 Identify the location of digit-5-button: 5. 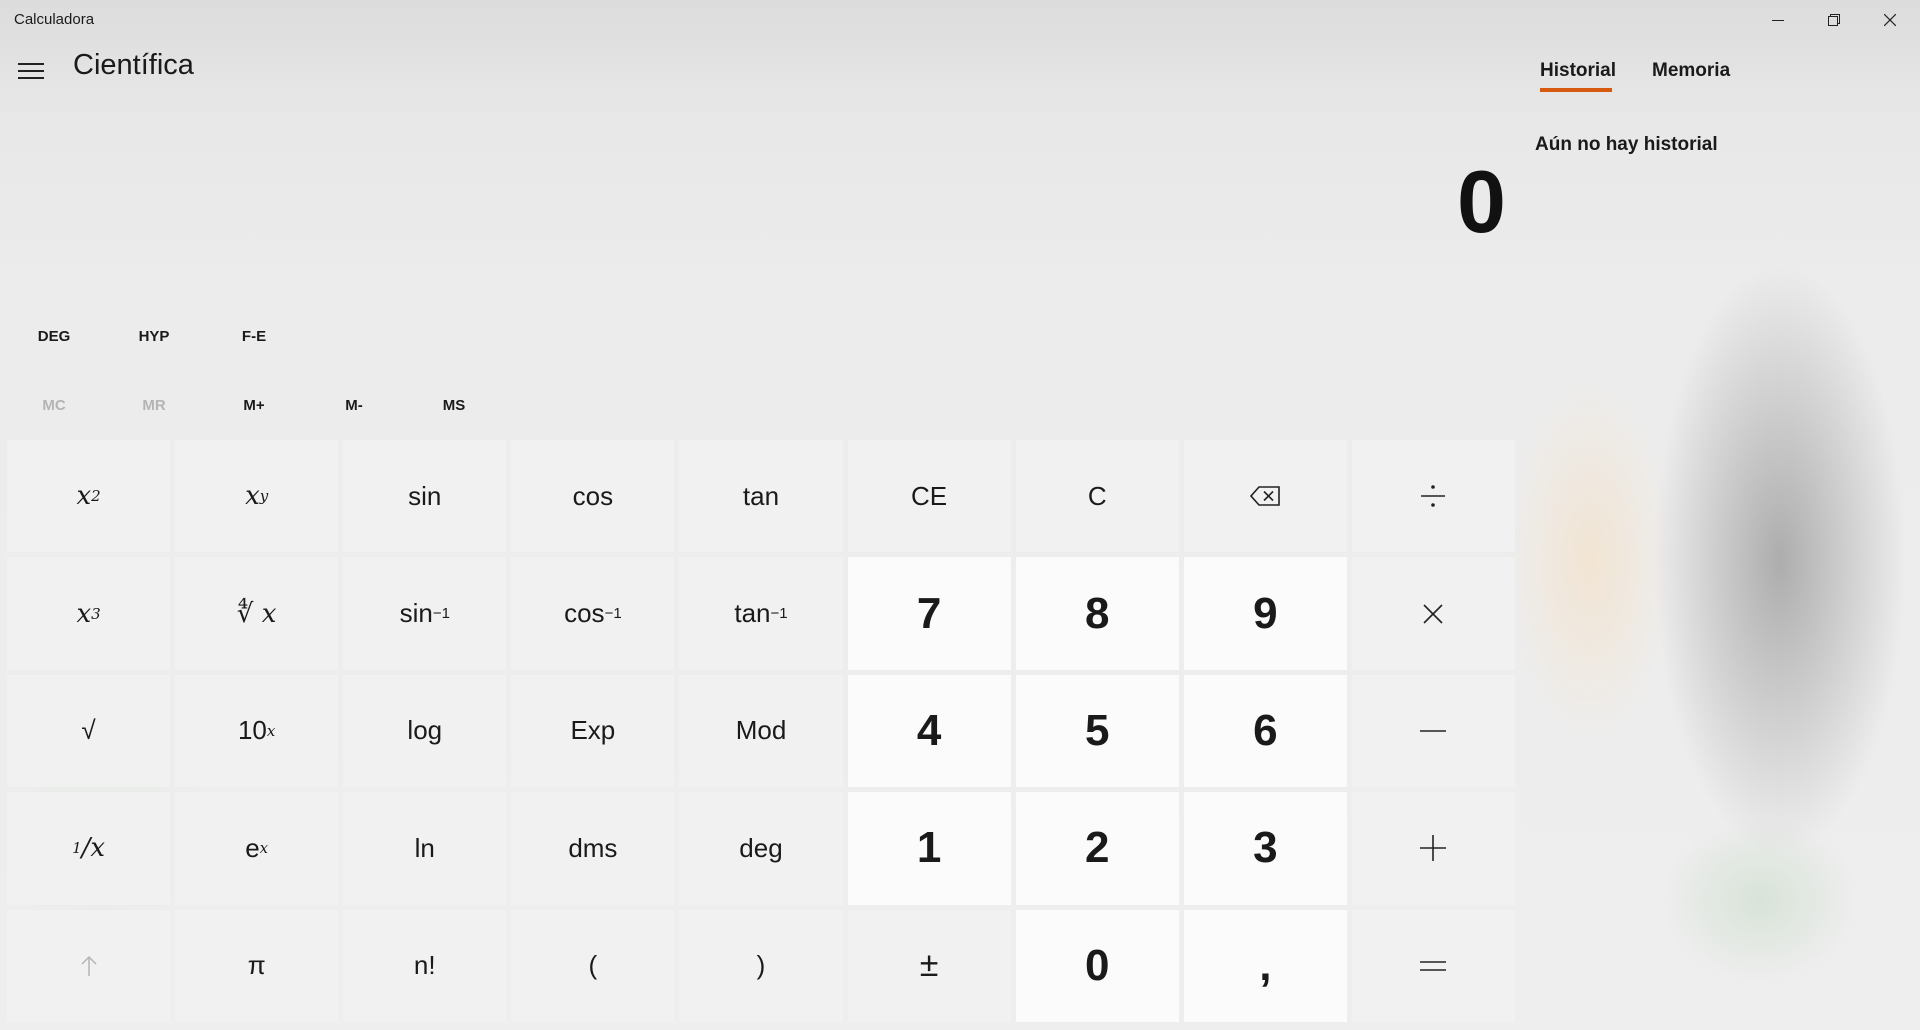
(1097, 731).